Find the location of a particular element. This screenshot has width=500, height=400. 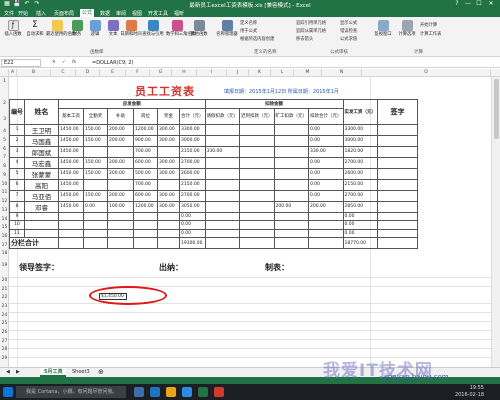

lookup-button: 查找与引用 is located at coordinates (153, 28).